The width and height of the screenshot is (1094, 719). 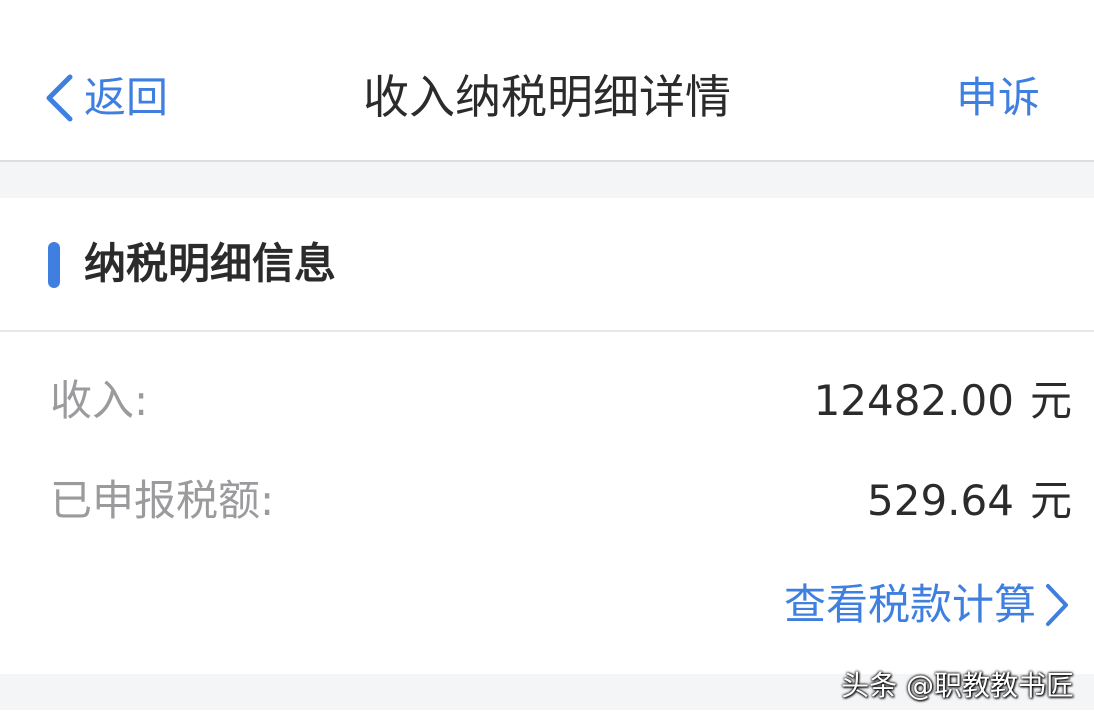 I want to click on back-button: 返回, so click(x=106, y=98).